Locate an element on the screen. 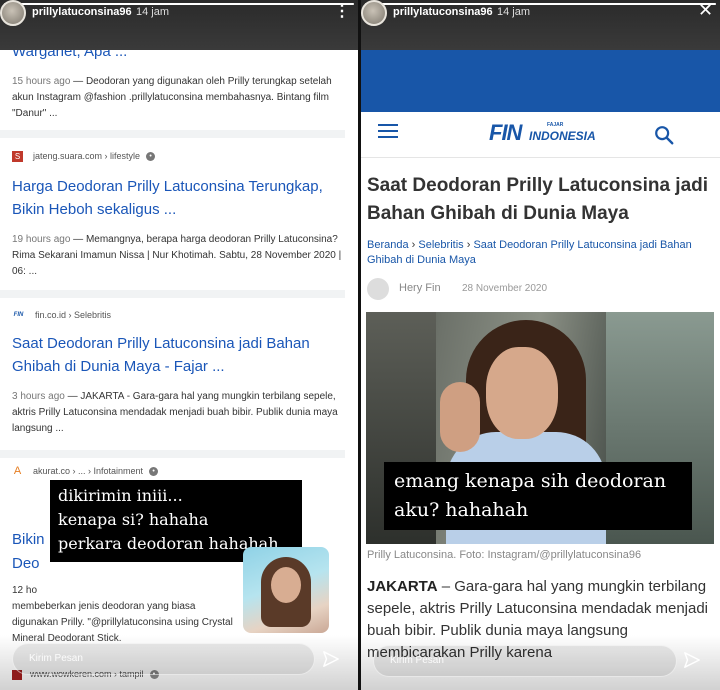 This screenshot has width=720, height=690. site-favicon-icon: S is located at coordinates (17, 157).